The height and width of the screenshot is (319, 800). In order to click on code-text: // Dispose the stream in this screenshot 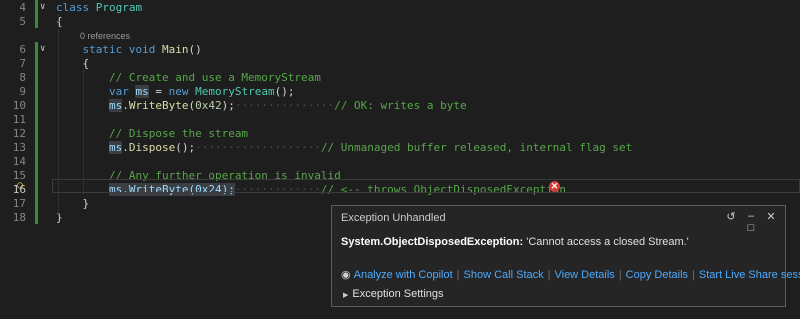, I will do `click(152, 134)`.